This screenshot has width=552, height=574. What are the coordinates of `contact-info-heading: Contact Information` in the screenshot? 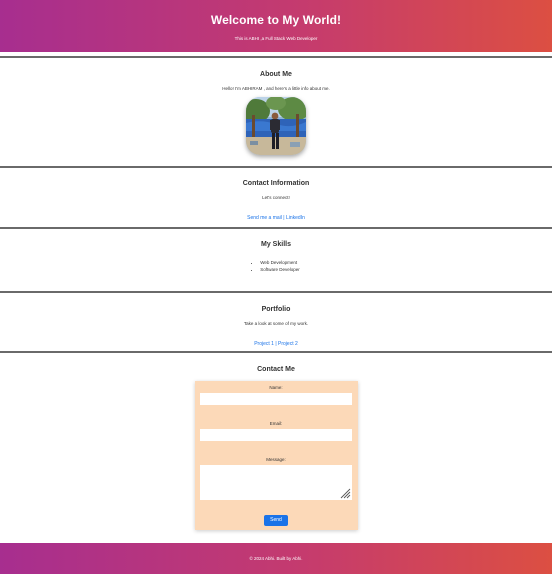 It's located at (276, 183).